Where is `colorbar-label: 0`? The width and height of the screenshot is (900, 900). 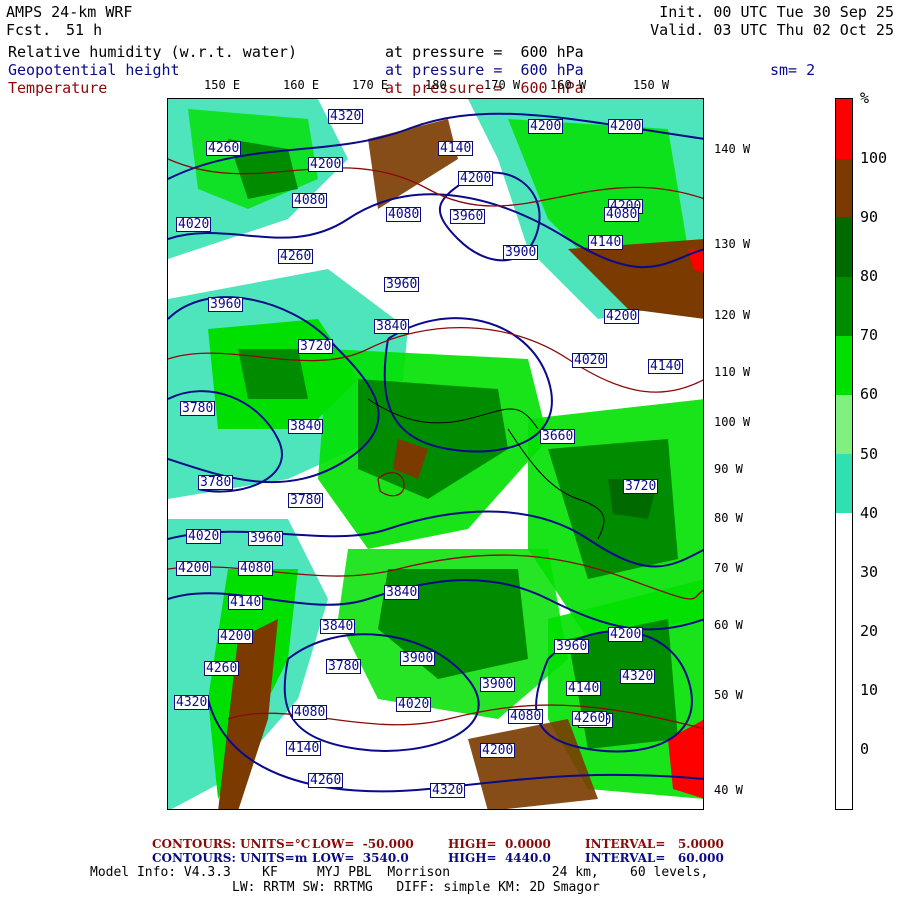 colorbar-label: 0 is located at coordinates (865, 749).